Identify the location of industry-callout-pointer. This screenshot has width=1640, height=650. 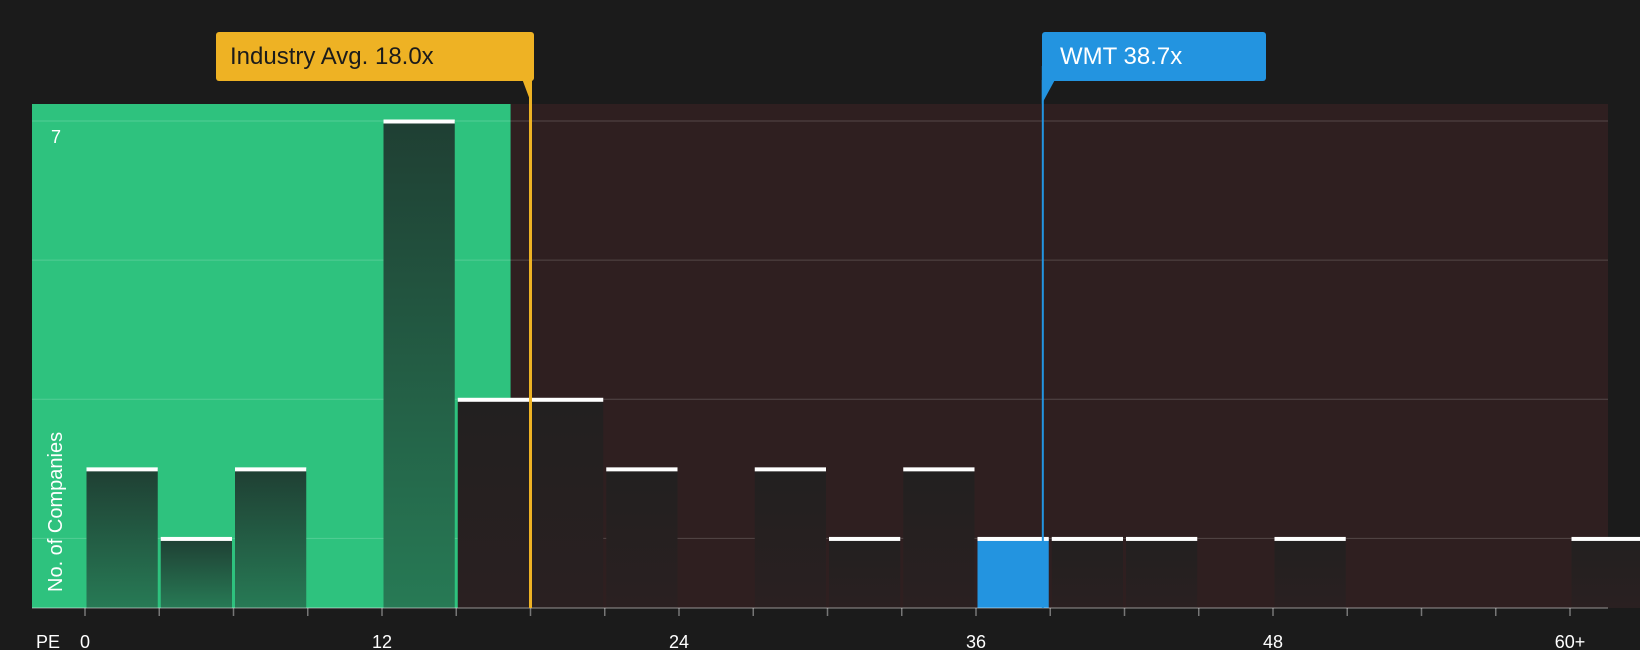
(527, 92).